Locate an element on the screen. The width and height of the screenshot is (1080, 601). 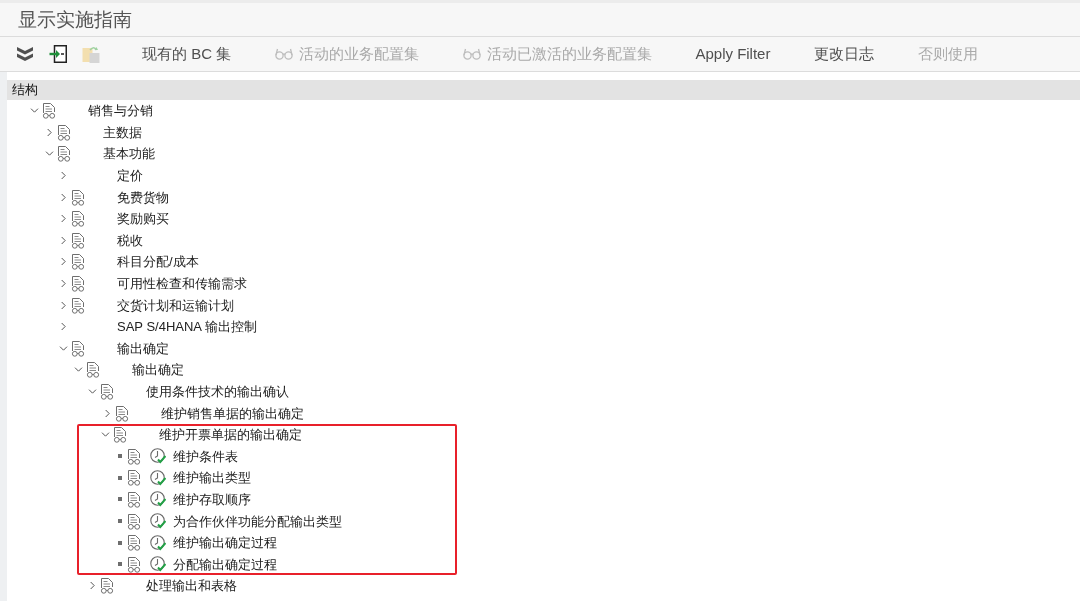
tree-node-label: 维护开票单据的输出确定 is located at coordinates (230, 435).